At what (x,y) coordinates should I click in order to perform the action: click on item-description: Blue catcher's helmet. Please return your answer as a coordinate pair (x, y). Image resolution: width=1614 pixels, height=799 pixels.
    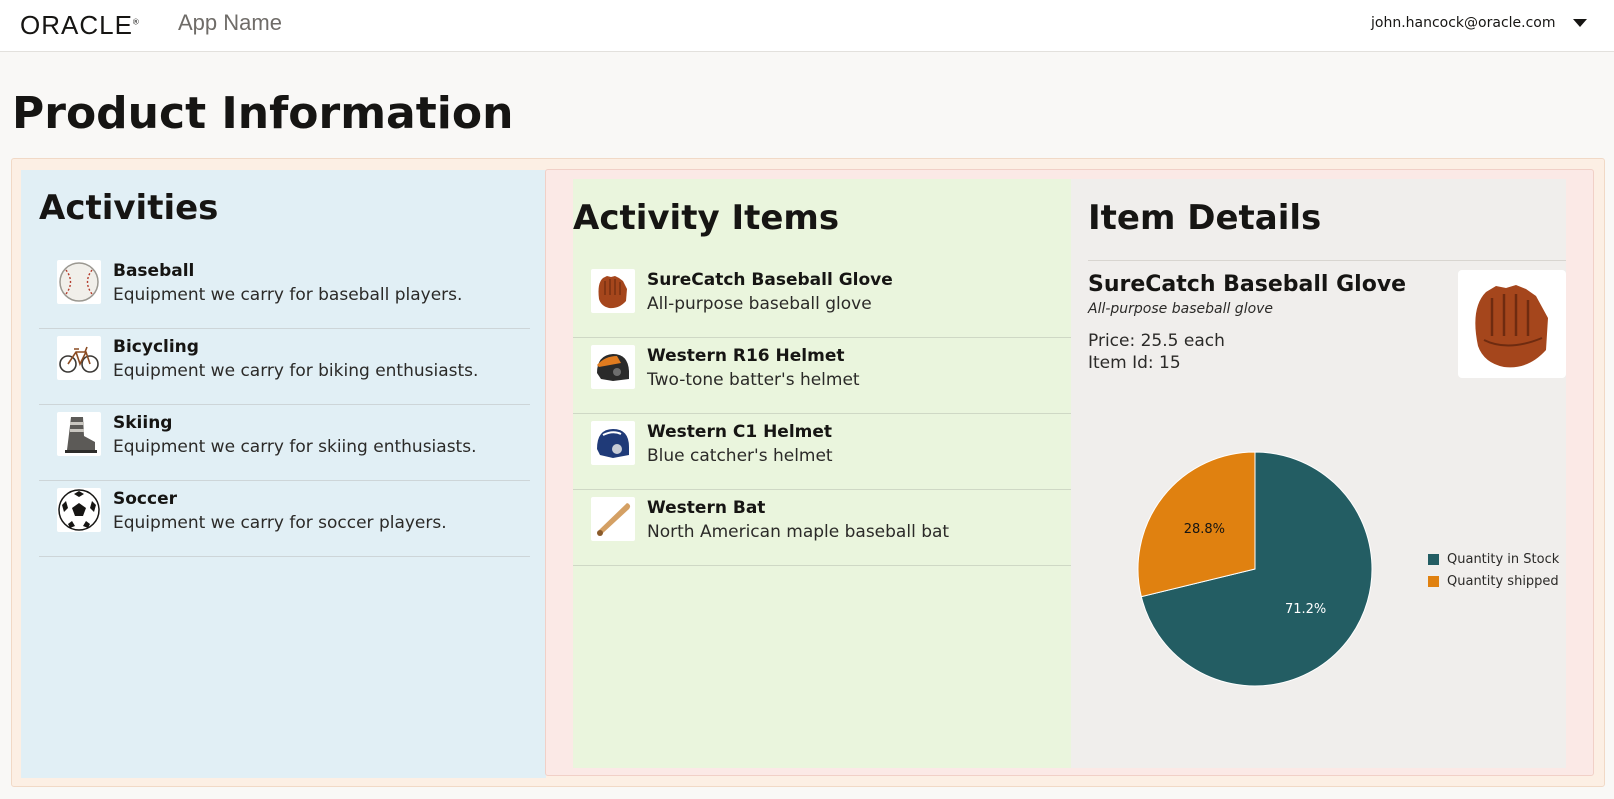
    Looking at the image, I should click on (740, 456).